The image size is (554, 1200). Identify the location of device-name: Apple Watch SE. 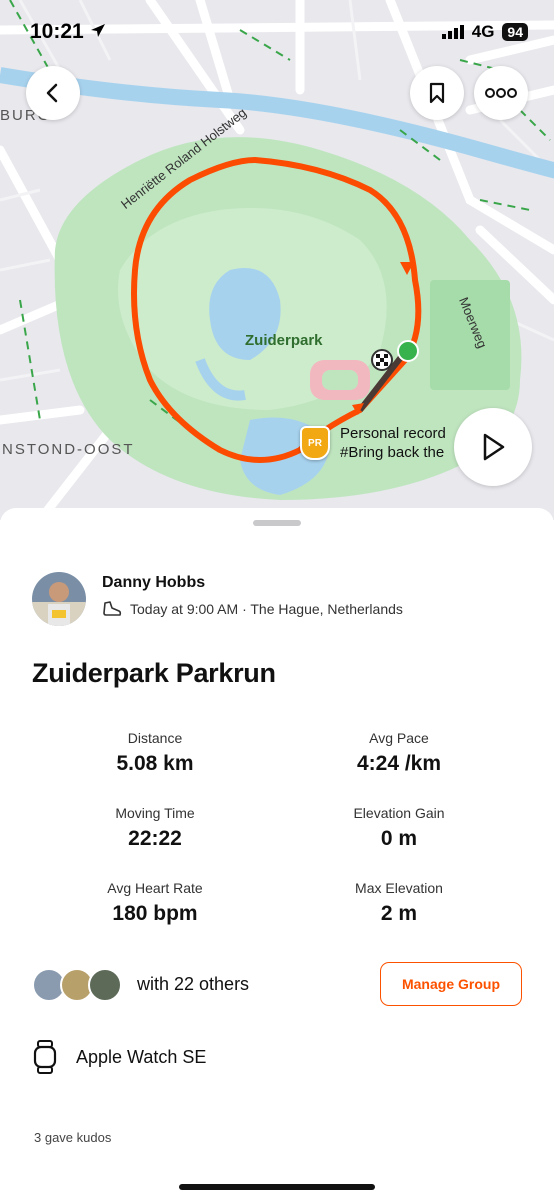
(141, 1056).